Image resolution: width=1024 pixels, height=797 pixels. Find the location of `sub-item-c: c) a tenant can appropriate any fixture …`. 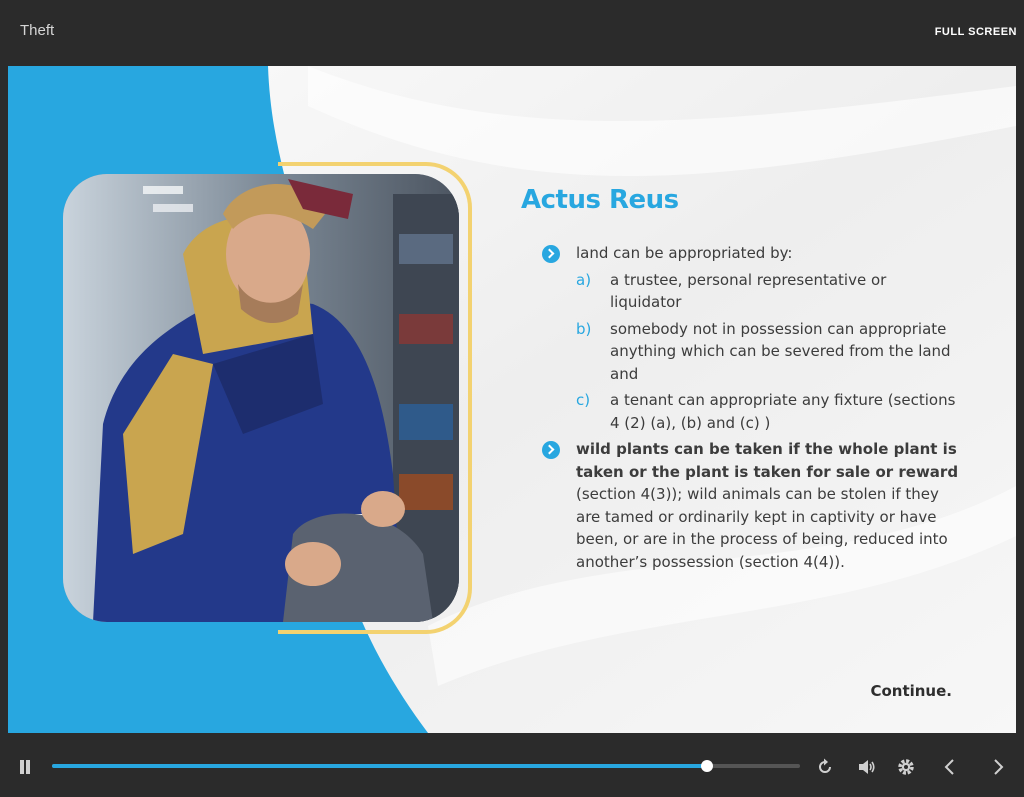

sub-item-c: c) a tenant can appropriate any fixture … is located at coordinates (752, 411).